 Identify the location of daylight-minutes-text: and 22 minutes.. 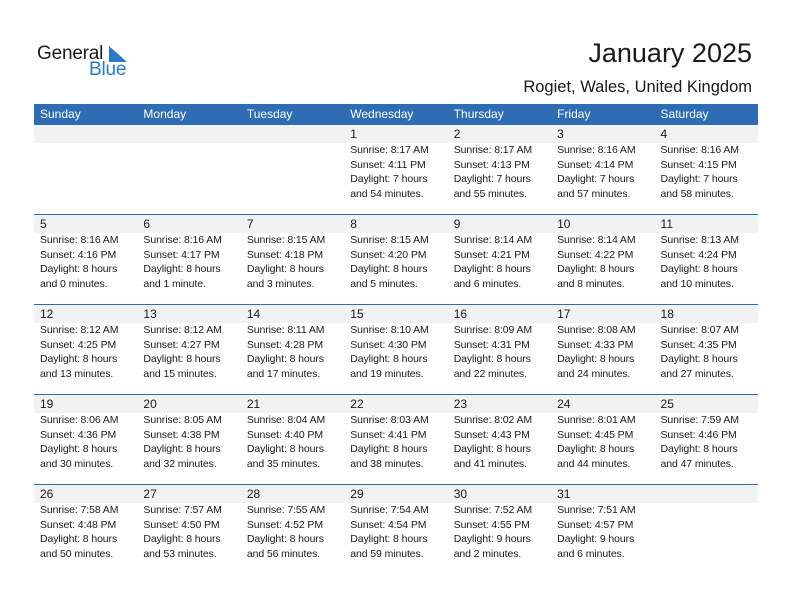
(490, 373).